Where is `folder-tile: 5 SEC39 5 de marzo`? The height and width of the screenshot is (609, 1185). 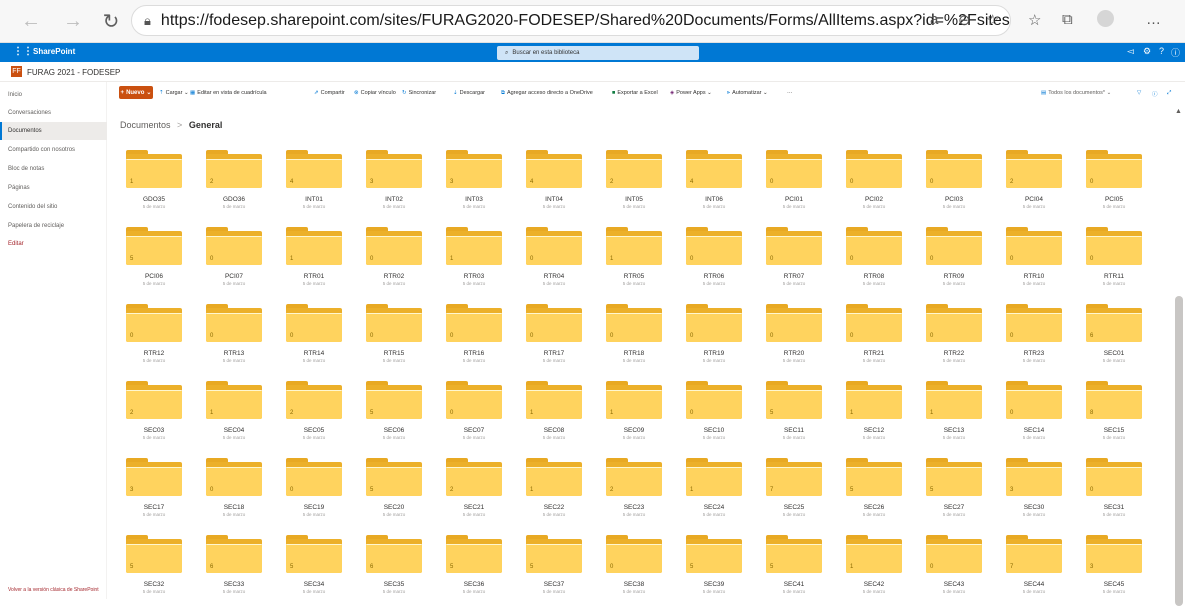
folder-tile: 5 SEC39 5 de marzo is located at coordinates (714, 570).